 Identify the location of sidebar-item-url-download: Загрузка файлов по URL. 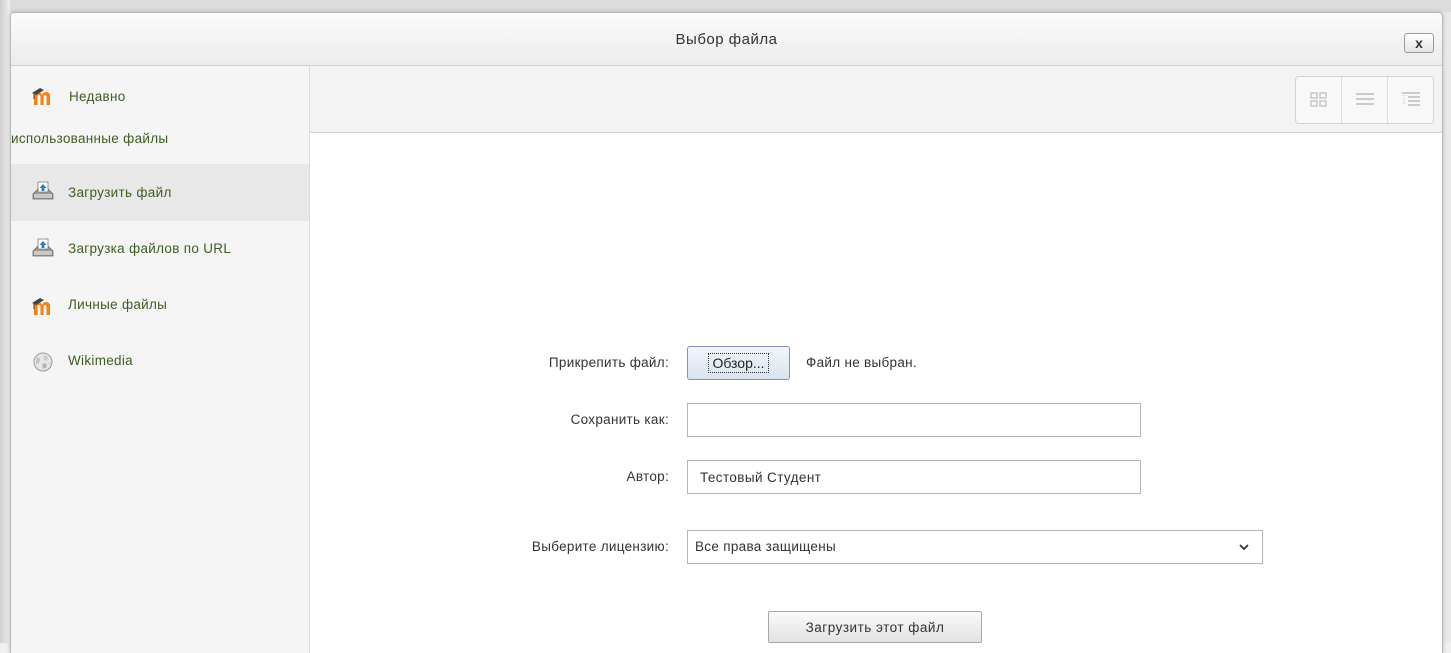
(160, 249).